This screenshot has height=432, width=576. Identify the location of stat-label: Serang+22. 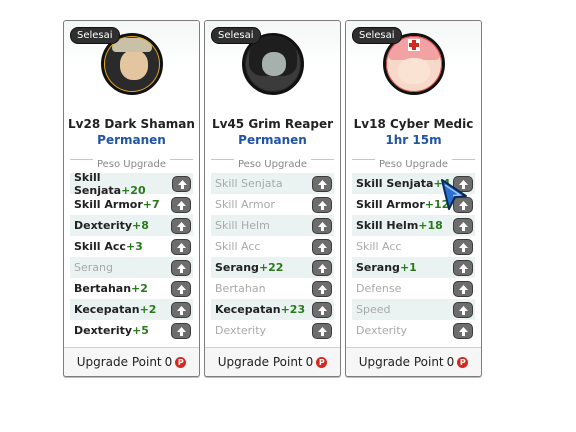
(249, 267).